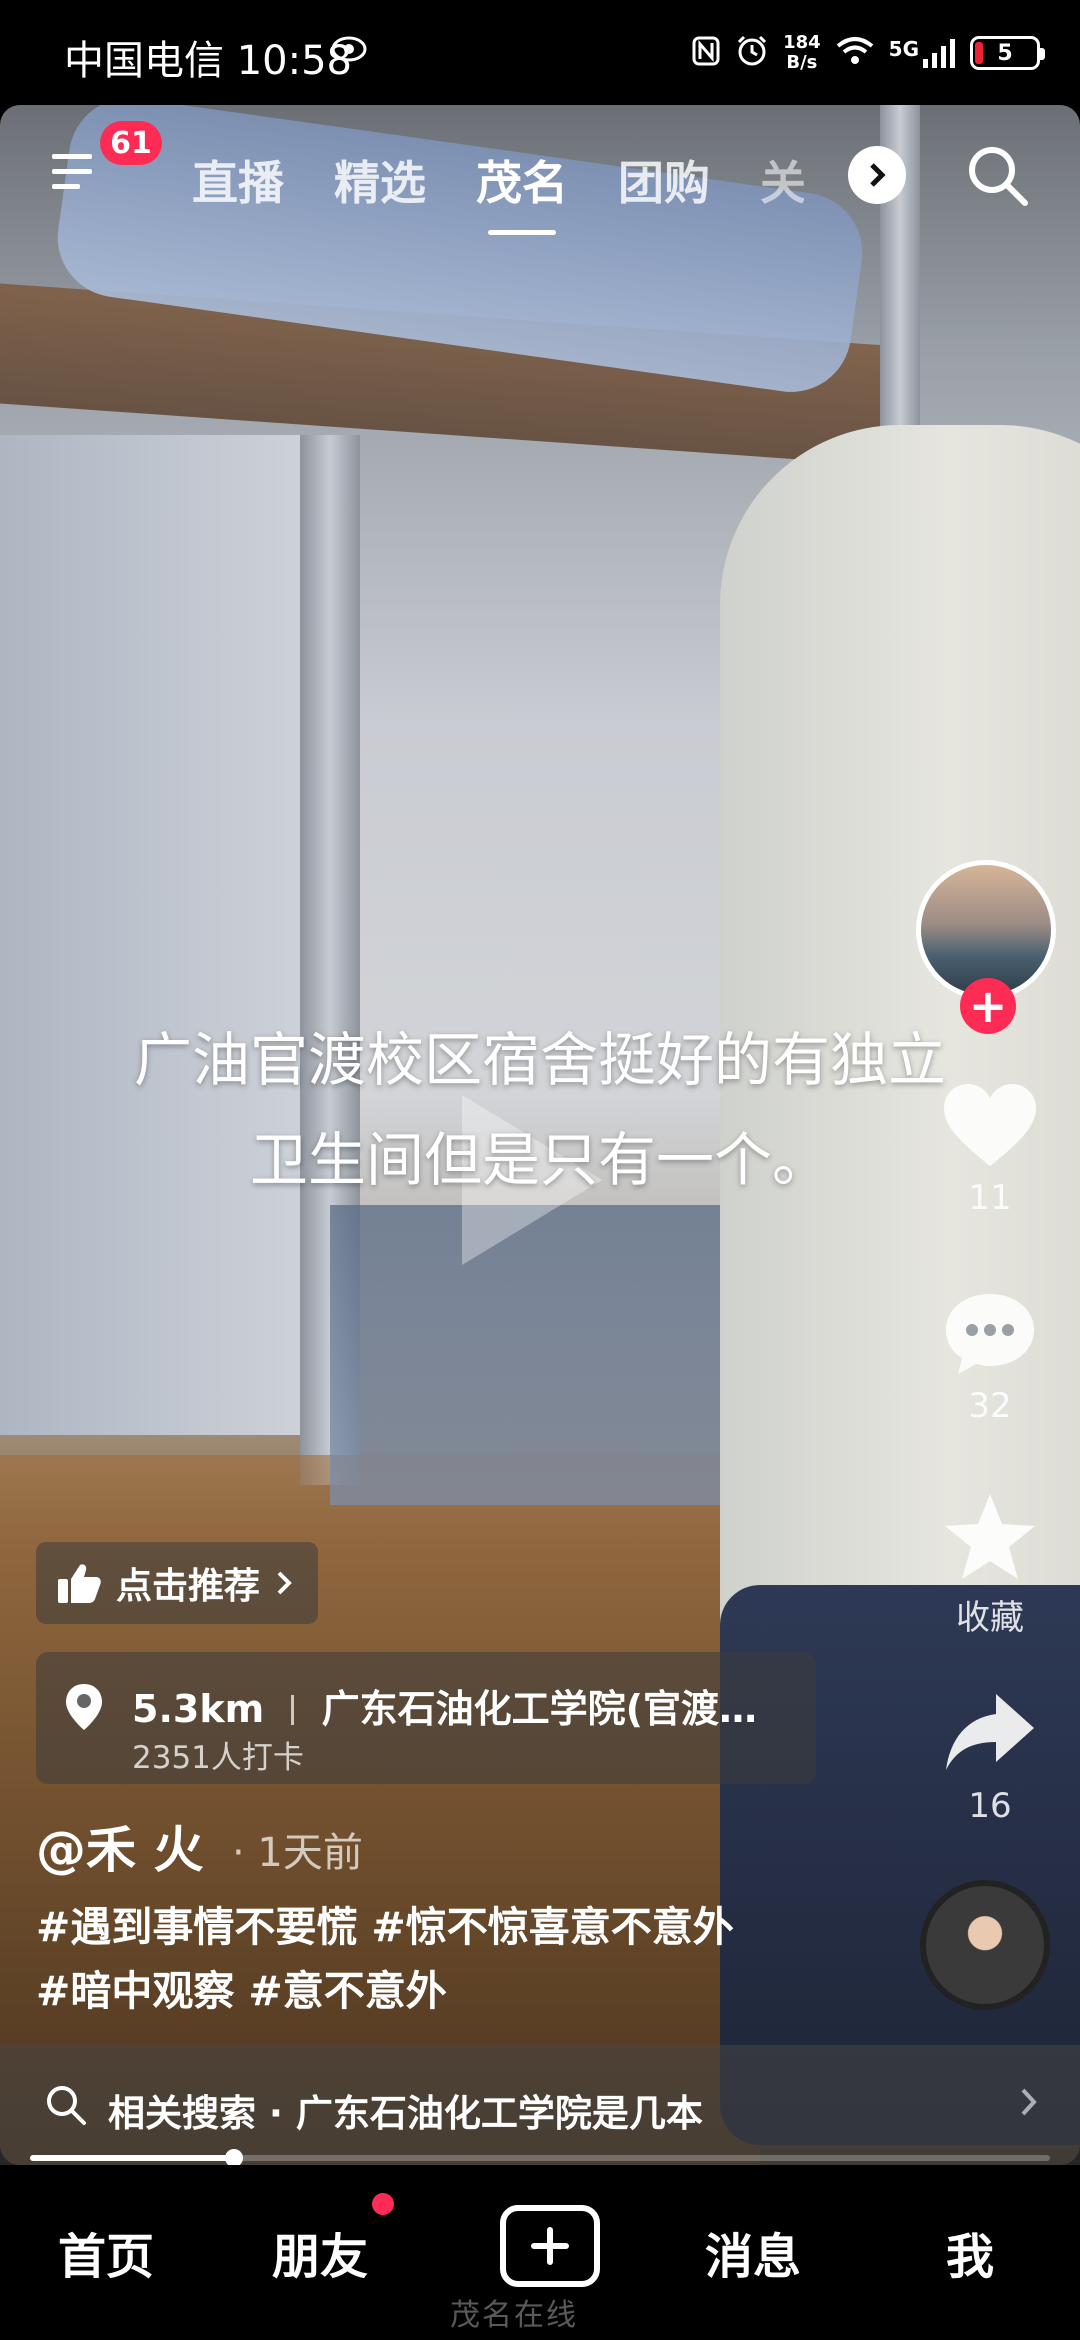 The height and width of the screenshot is (2340, 1080). I want to click on related-search-bar: 相关搜索 · 广东石油化工学院是几本, so click(540, 2105).